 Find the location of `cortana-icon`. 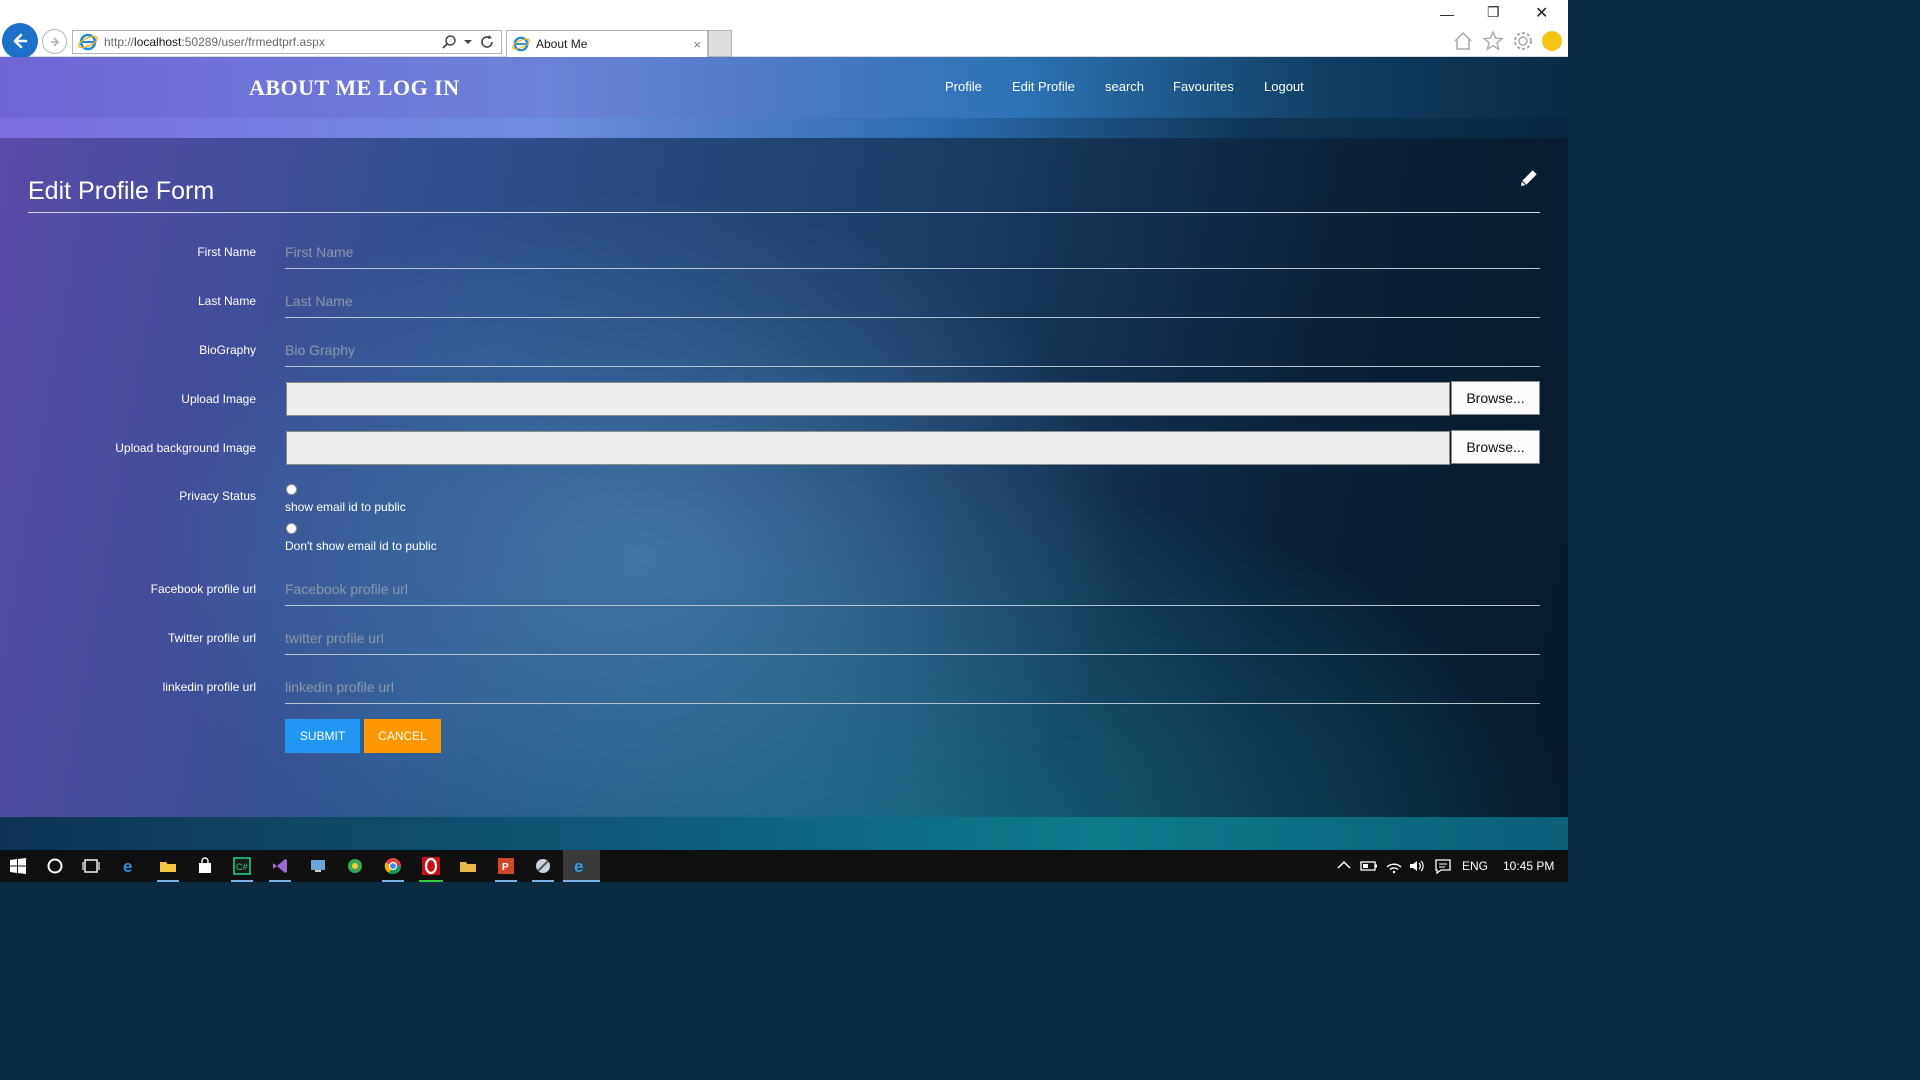

cortana-icon is located at coordinates (55, 866).